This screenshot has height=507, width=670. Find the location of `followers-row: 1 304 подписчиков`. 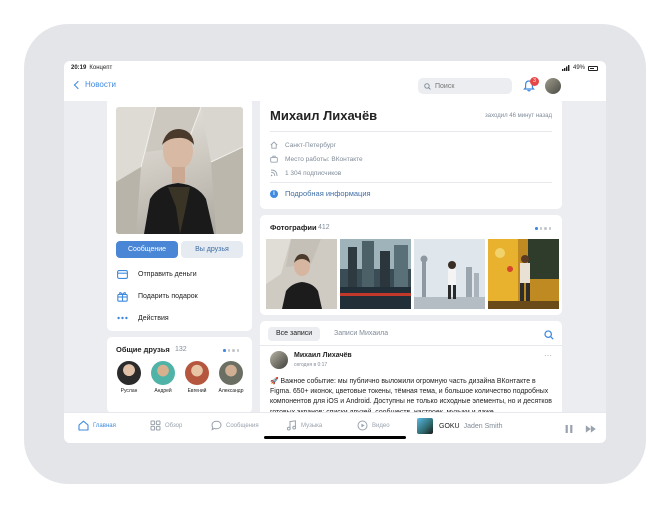

followers-row: 1 304 подписчиков is located at coordinates (305, 173).